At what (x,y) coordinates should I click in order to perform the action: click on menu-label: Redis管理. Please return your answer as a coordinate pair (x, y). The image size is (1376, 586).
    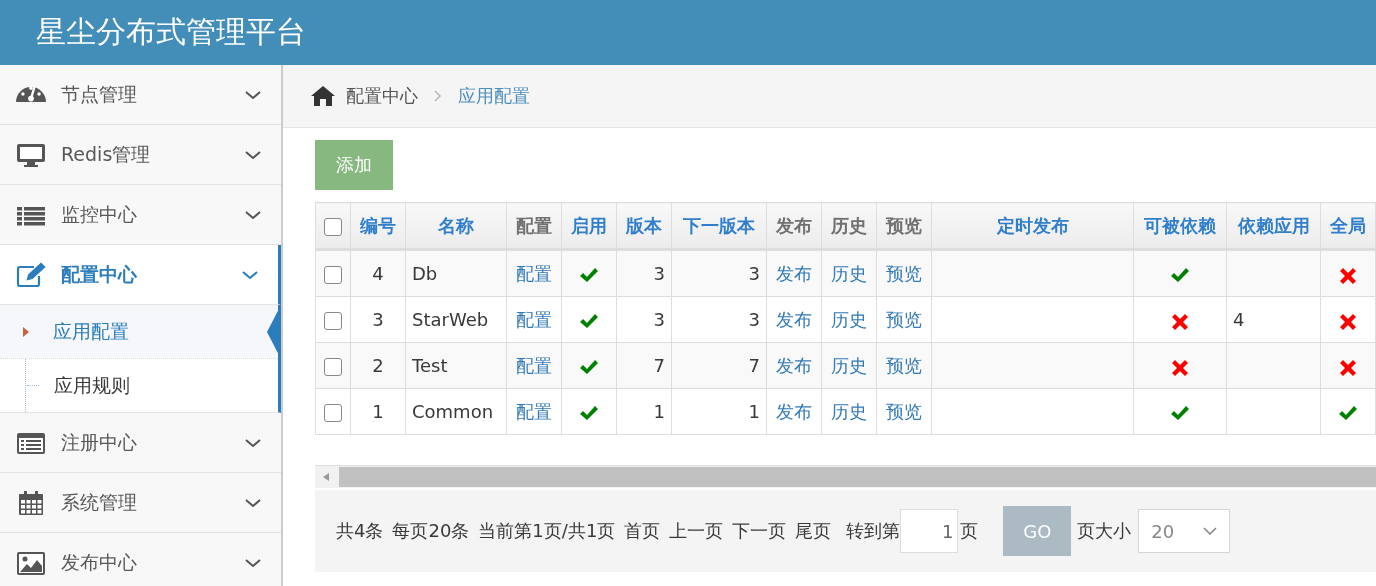
    Looking at the image, I should click on (106, 154).